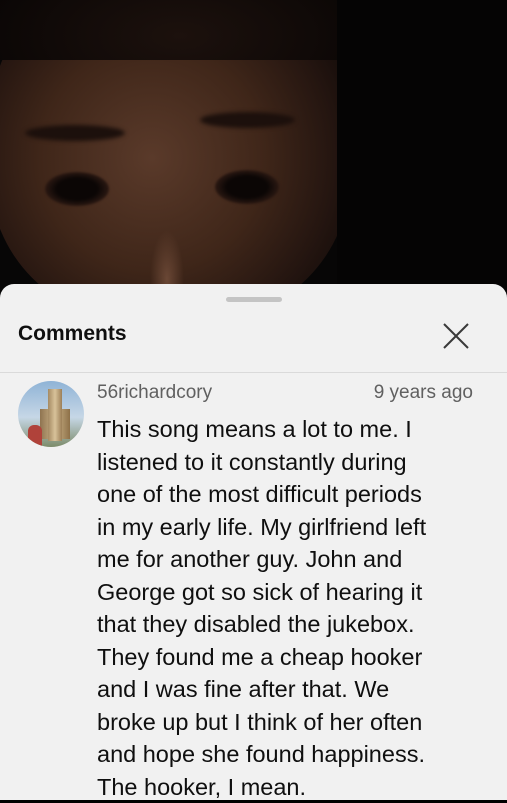 This screenshot has height=803, width=507. I want to click on video-frame-background, so click(422, 150).